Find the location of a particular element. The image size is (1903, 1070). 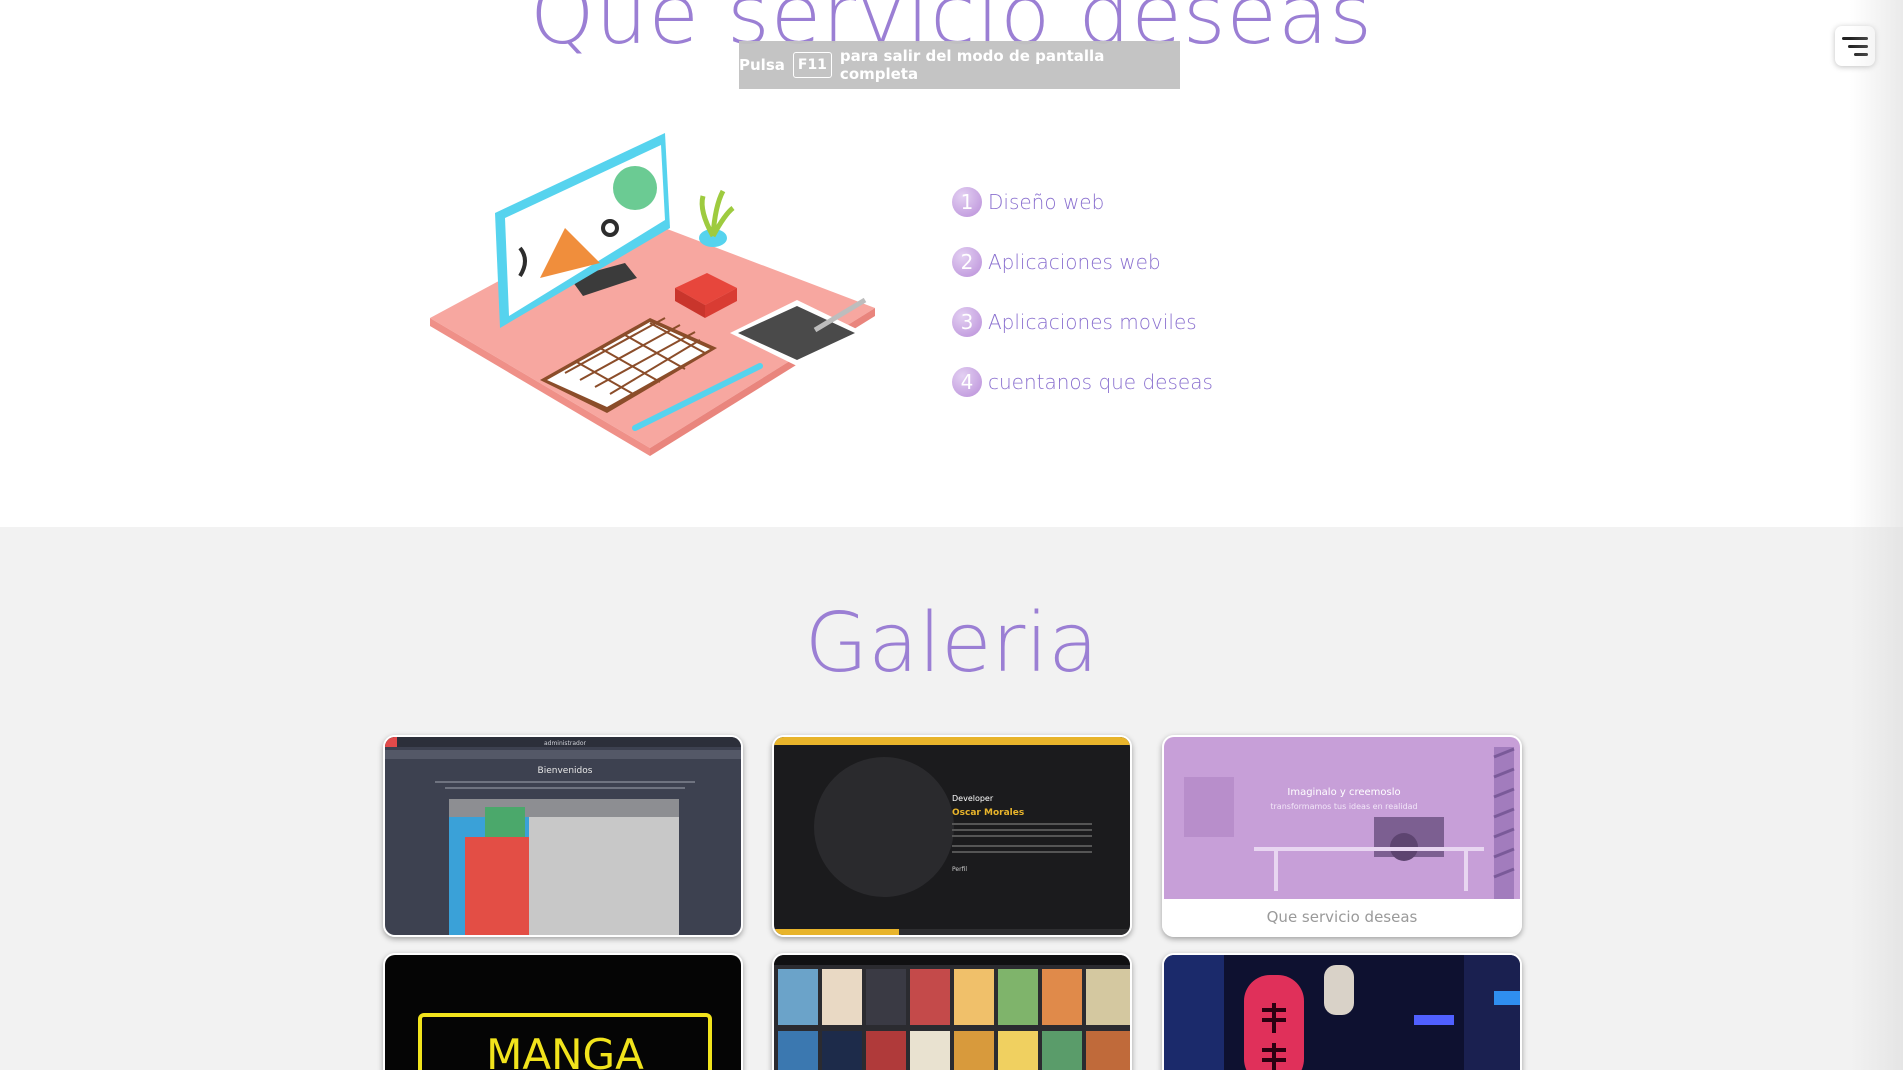

admin-header-text: administrador is located at coordinates (565, 743).